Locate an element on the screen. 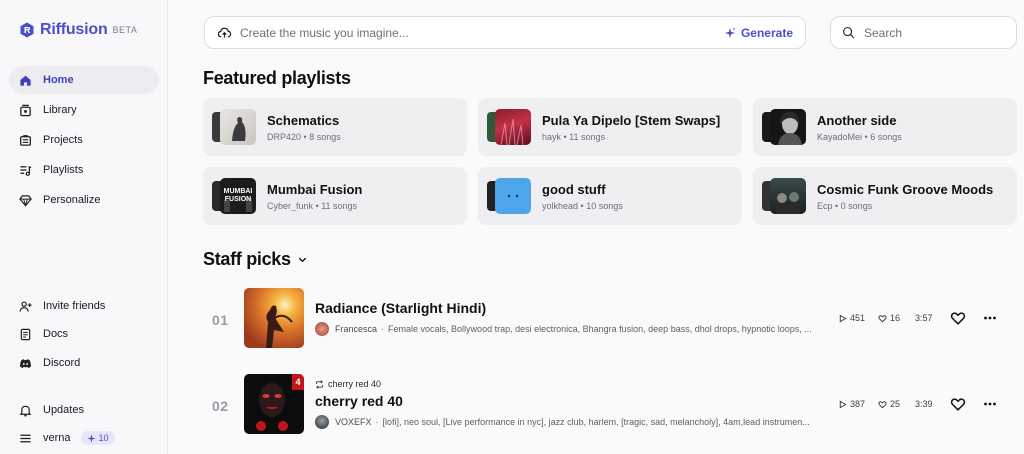 This screenshot has width=1024, height=454. featured-playlists-title: Featured playlists is located at coordinates (277, 78).